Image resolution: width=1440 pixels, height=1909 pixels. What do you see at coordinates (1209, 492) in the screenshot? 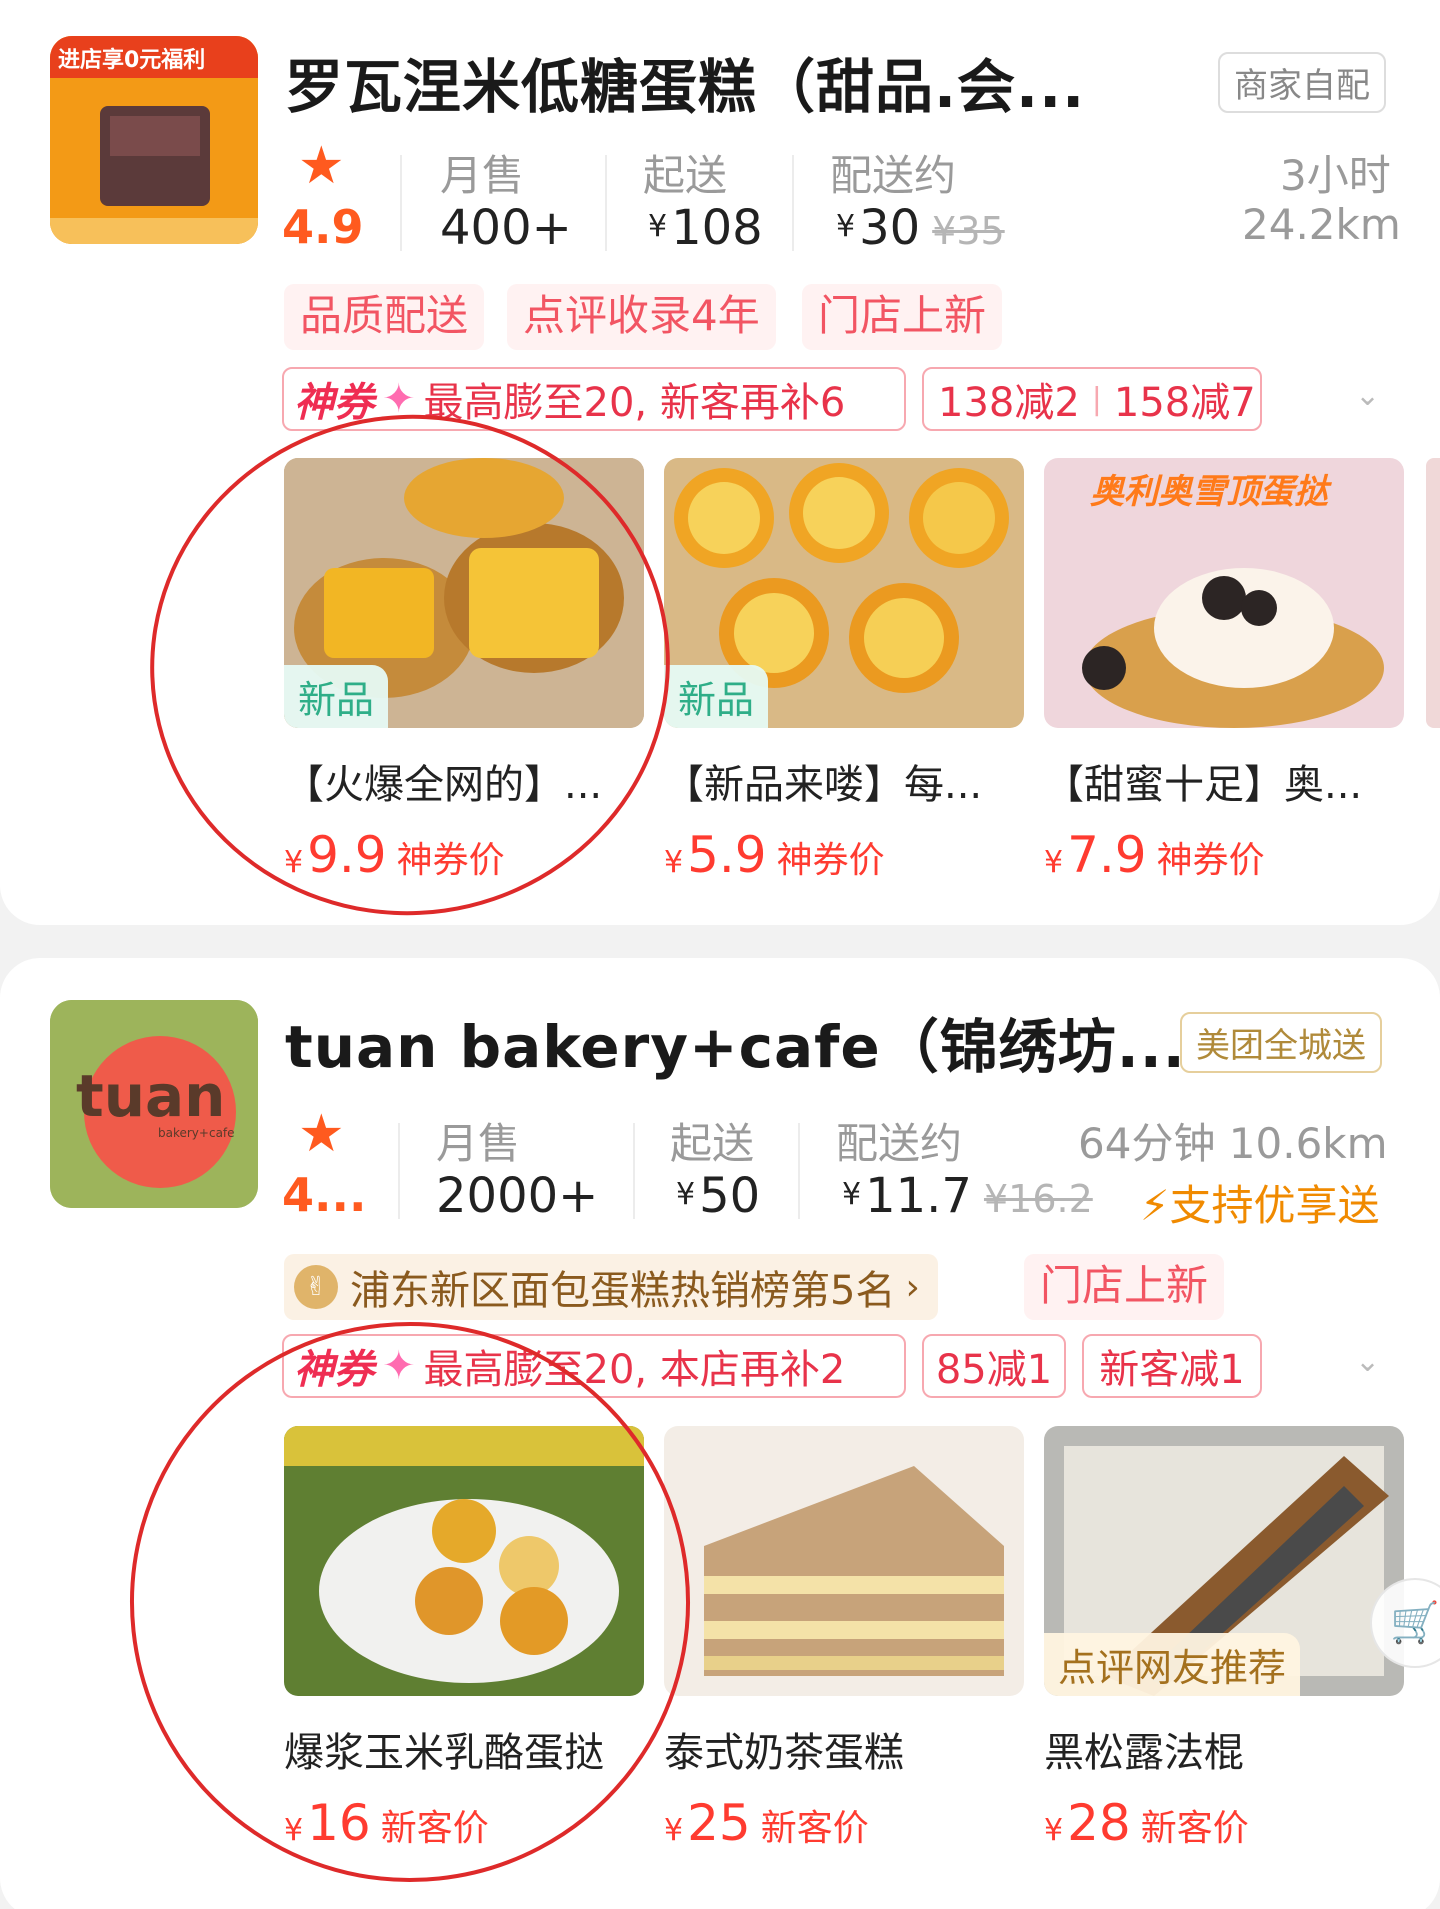
I see `product-image-caption: 奥利奥雪顶蛋挞` at bounding box center [1209, 492].